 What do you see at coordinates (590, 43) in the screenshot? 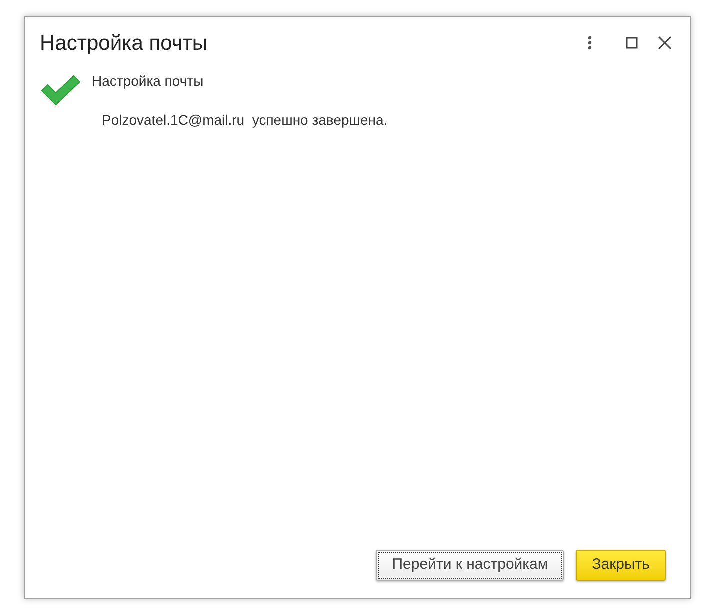
I see `more-icon` at bounding box center [590, 43].